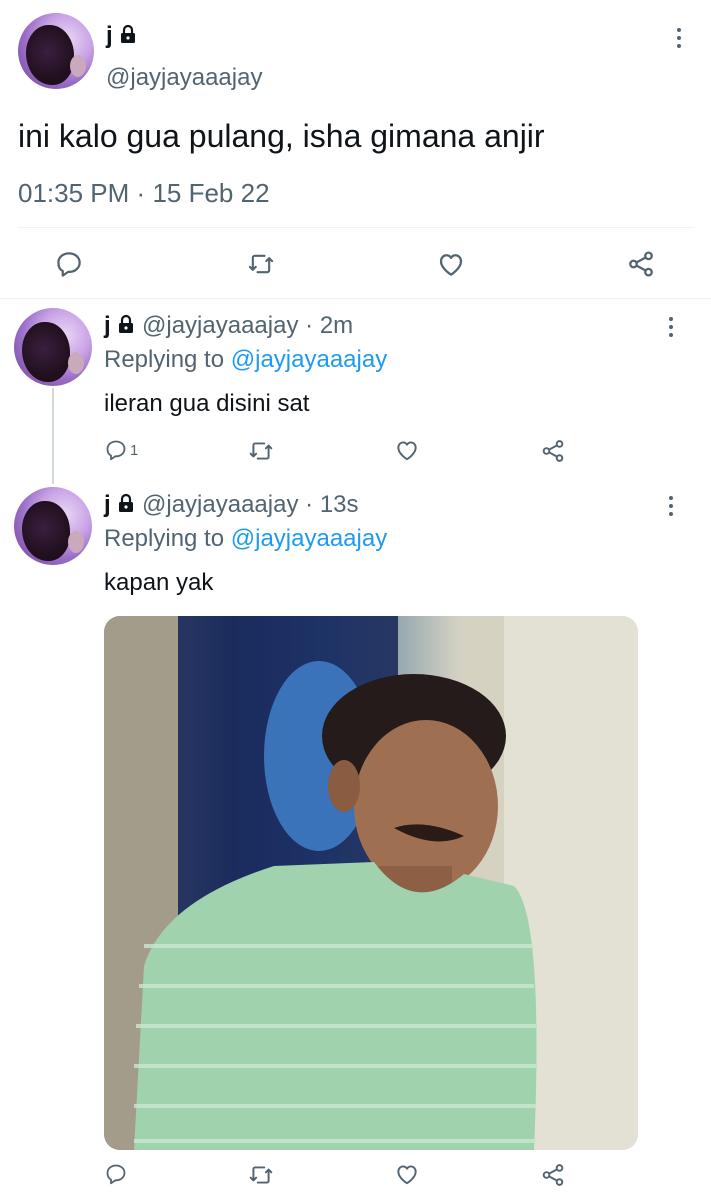 The width and height of the screenshot is (711, 1200). Describe the element at coordinates (53, 436) in the screenshot. I see `thread-line` at that location.